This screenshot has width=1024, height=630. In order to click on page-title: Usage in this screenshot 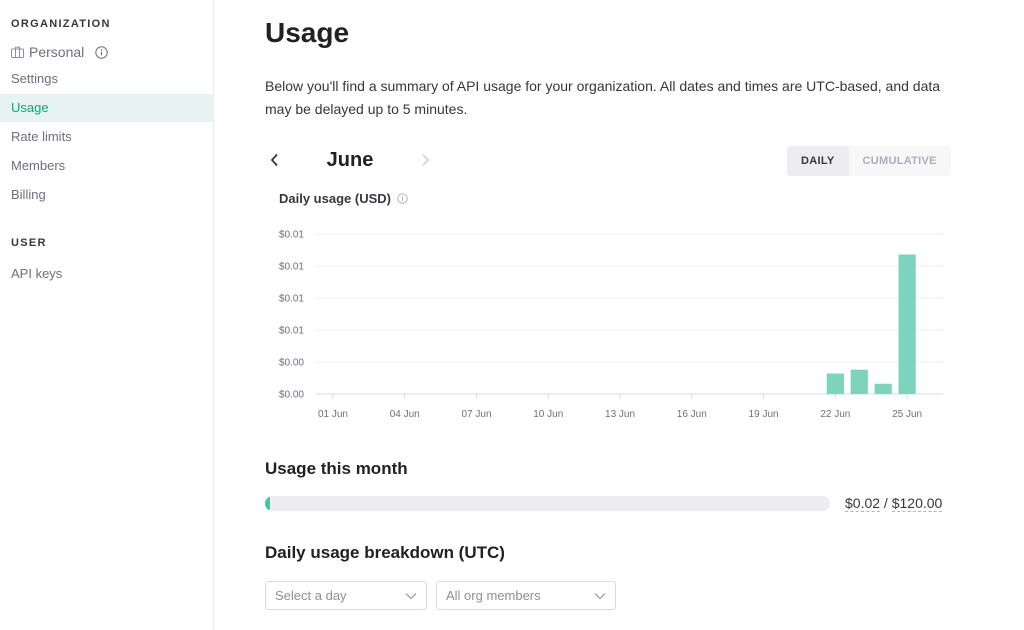, I will do `click(307, 32)`.